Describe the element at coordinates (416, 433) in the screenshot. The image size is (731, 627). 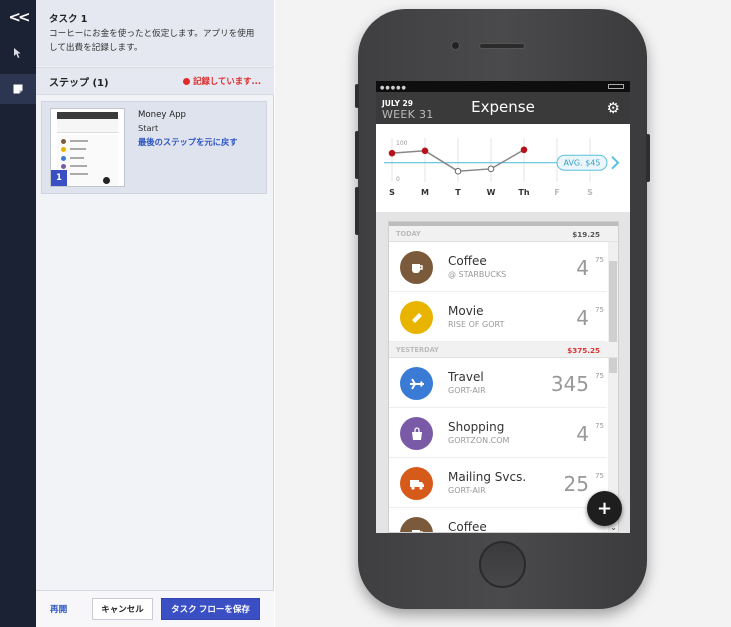
I see `shopping-bag-icon` at that location.